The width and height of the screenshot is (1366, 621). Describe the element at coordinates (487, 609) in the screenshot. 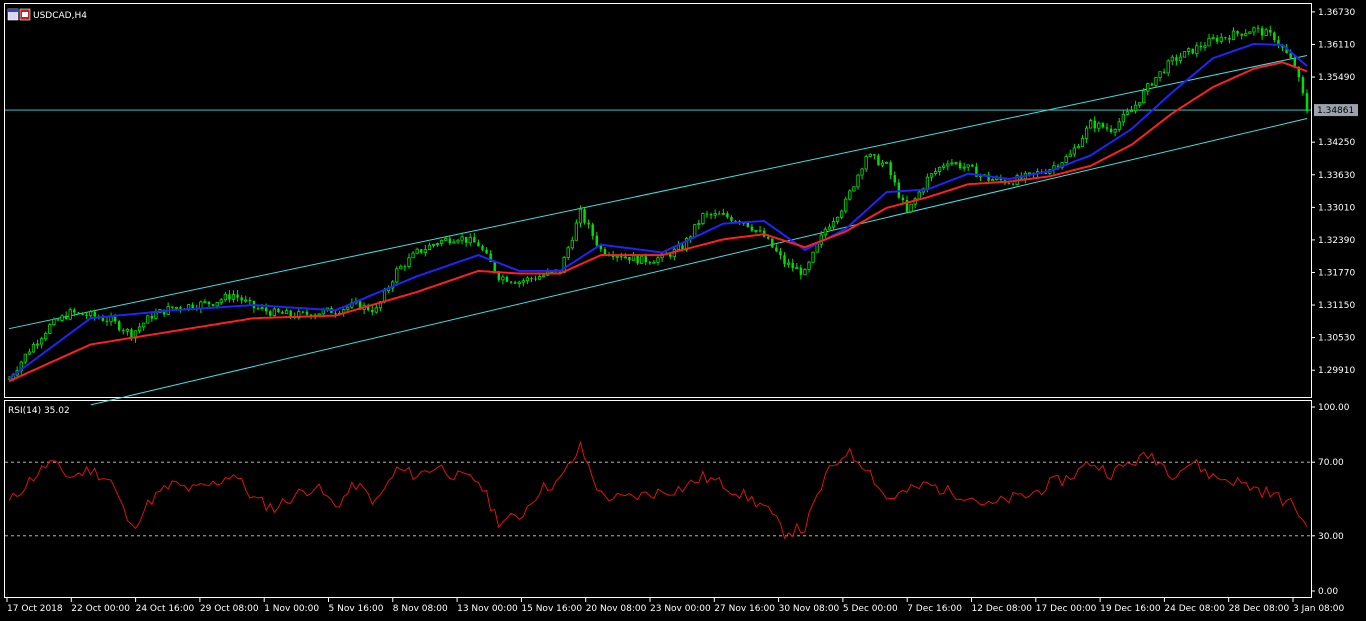

I see `time-tick-label: 13 Nov 00:00` at that location.